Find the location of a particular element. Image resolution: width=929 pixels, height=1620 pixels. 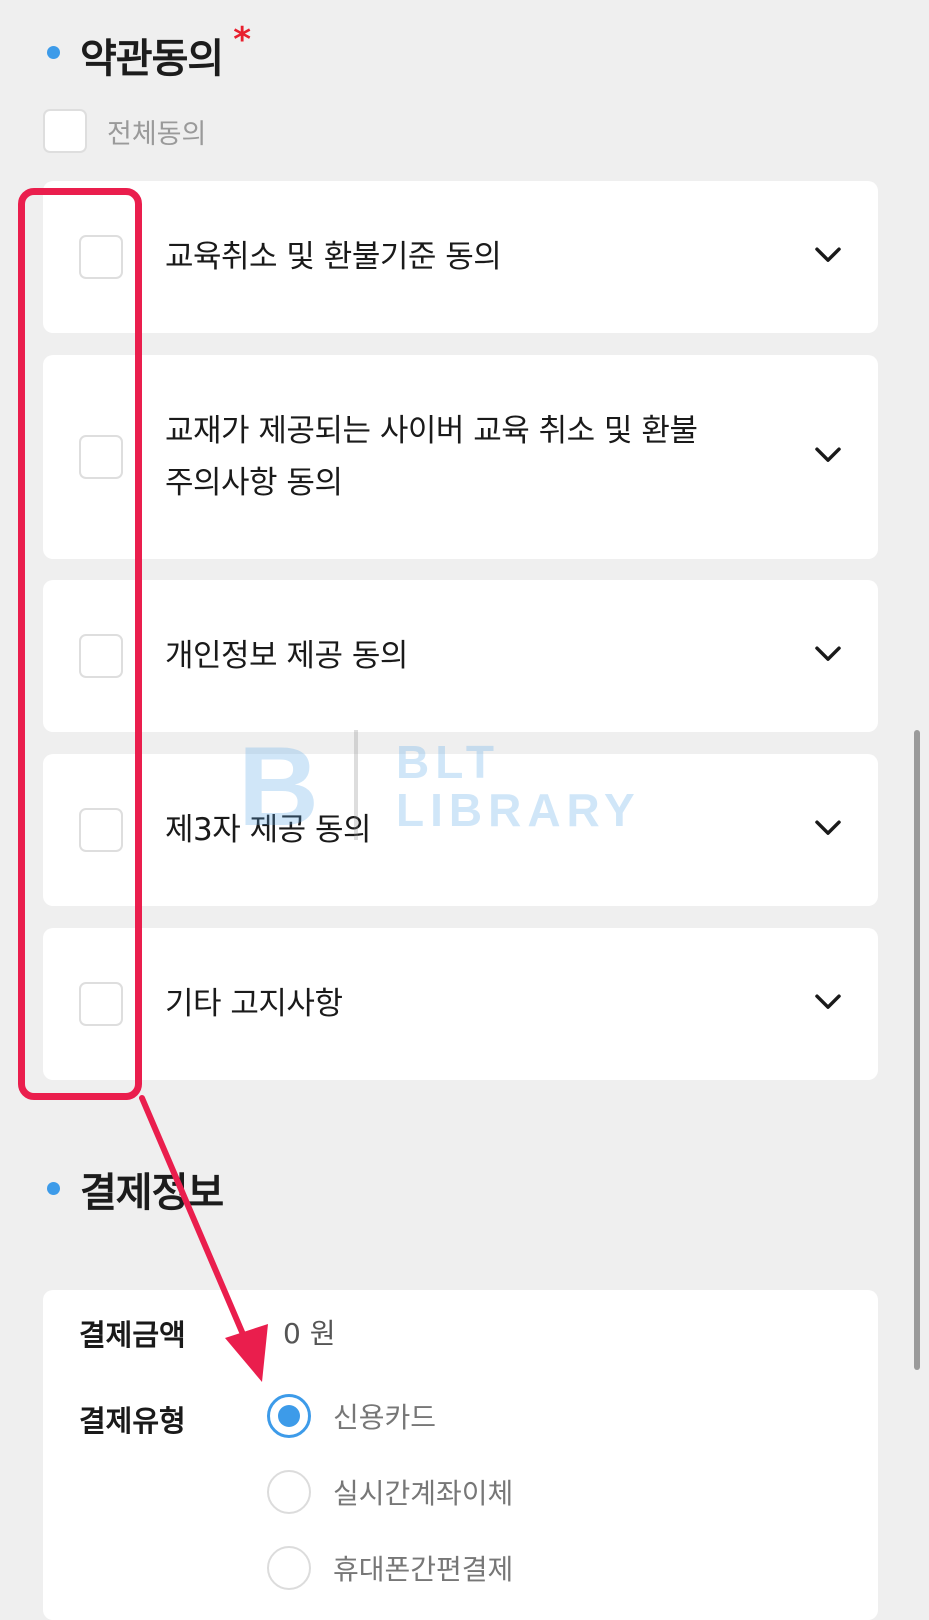

term-item-cyber-refund: 교재가 제공되는 사이버 교육 취소 및 환불 주의사항 동의 is located at coordinates (460, 457).